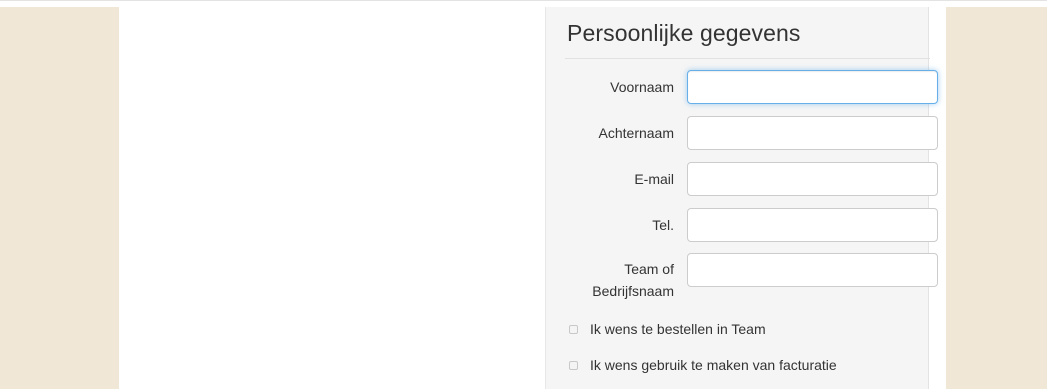  What do you see at coordinates (678, 329) in the screenshot?
I see `order-in-team-label: Ik wens te bestellen in Team` at bounding box center [678, 329].